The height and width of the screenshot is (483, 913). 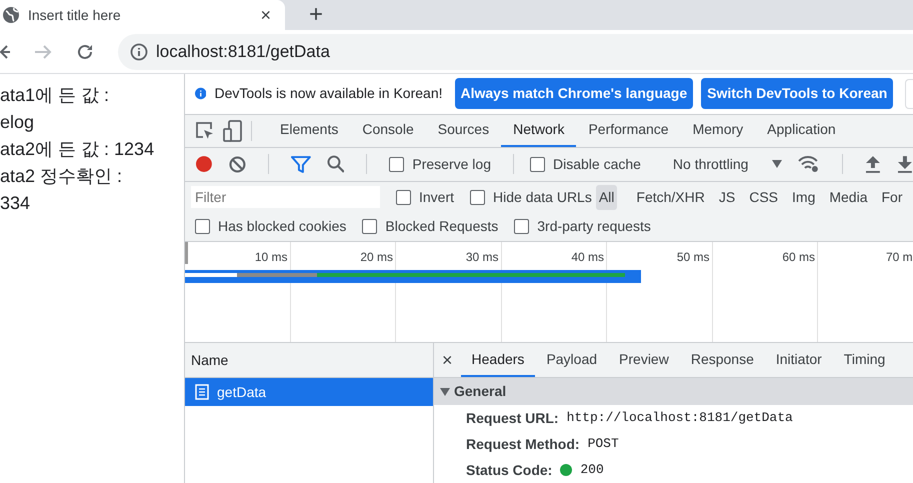 What do you see at coordinates (447, 360) in the screenshot?
I see `close-button: ×` at bounding box center [447, 360].